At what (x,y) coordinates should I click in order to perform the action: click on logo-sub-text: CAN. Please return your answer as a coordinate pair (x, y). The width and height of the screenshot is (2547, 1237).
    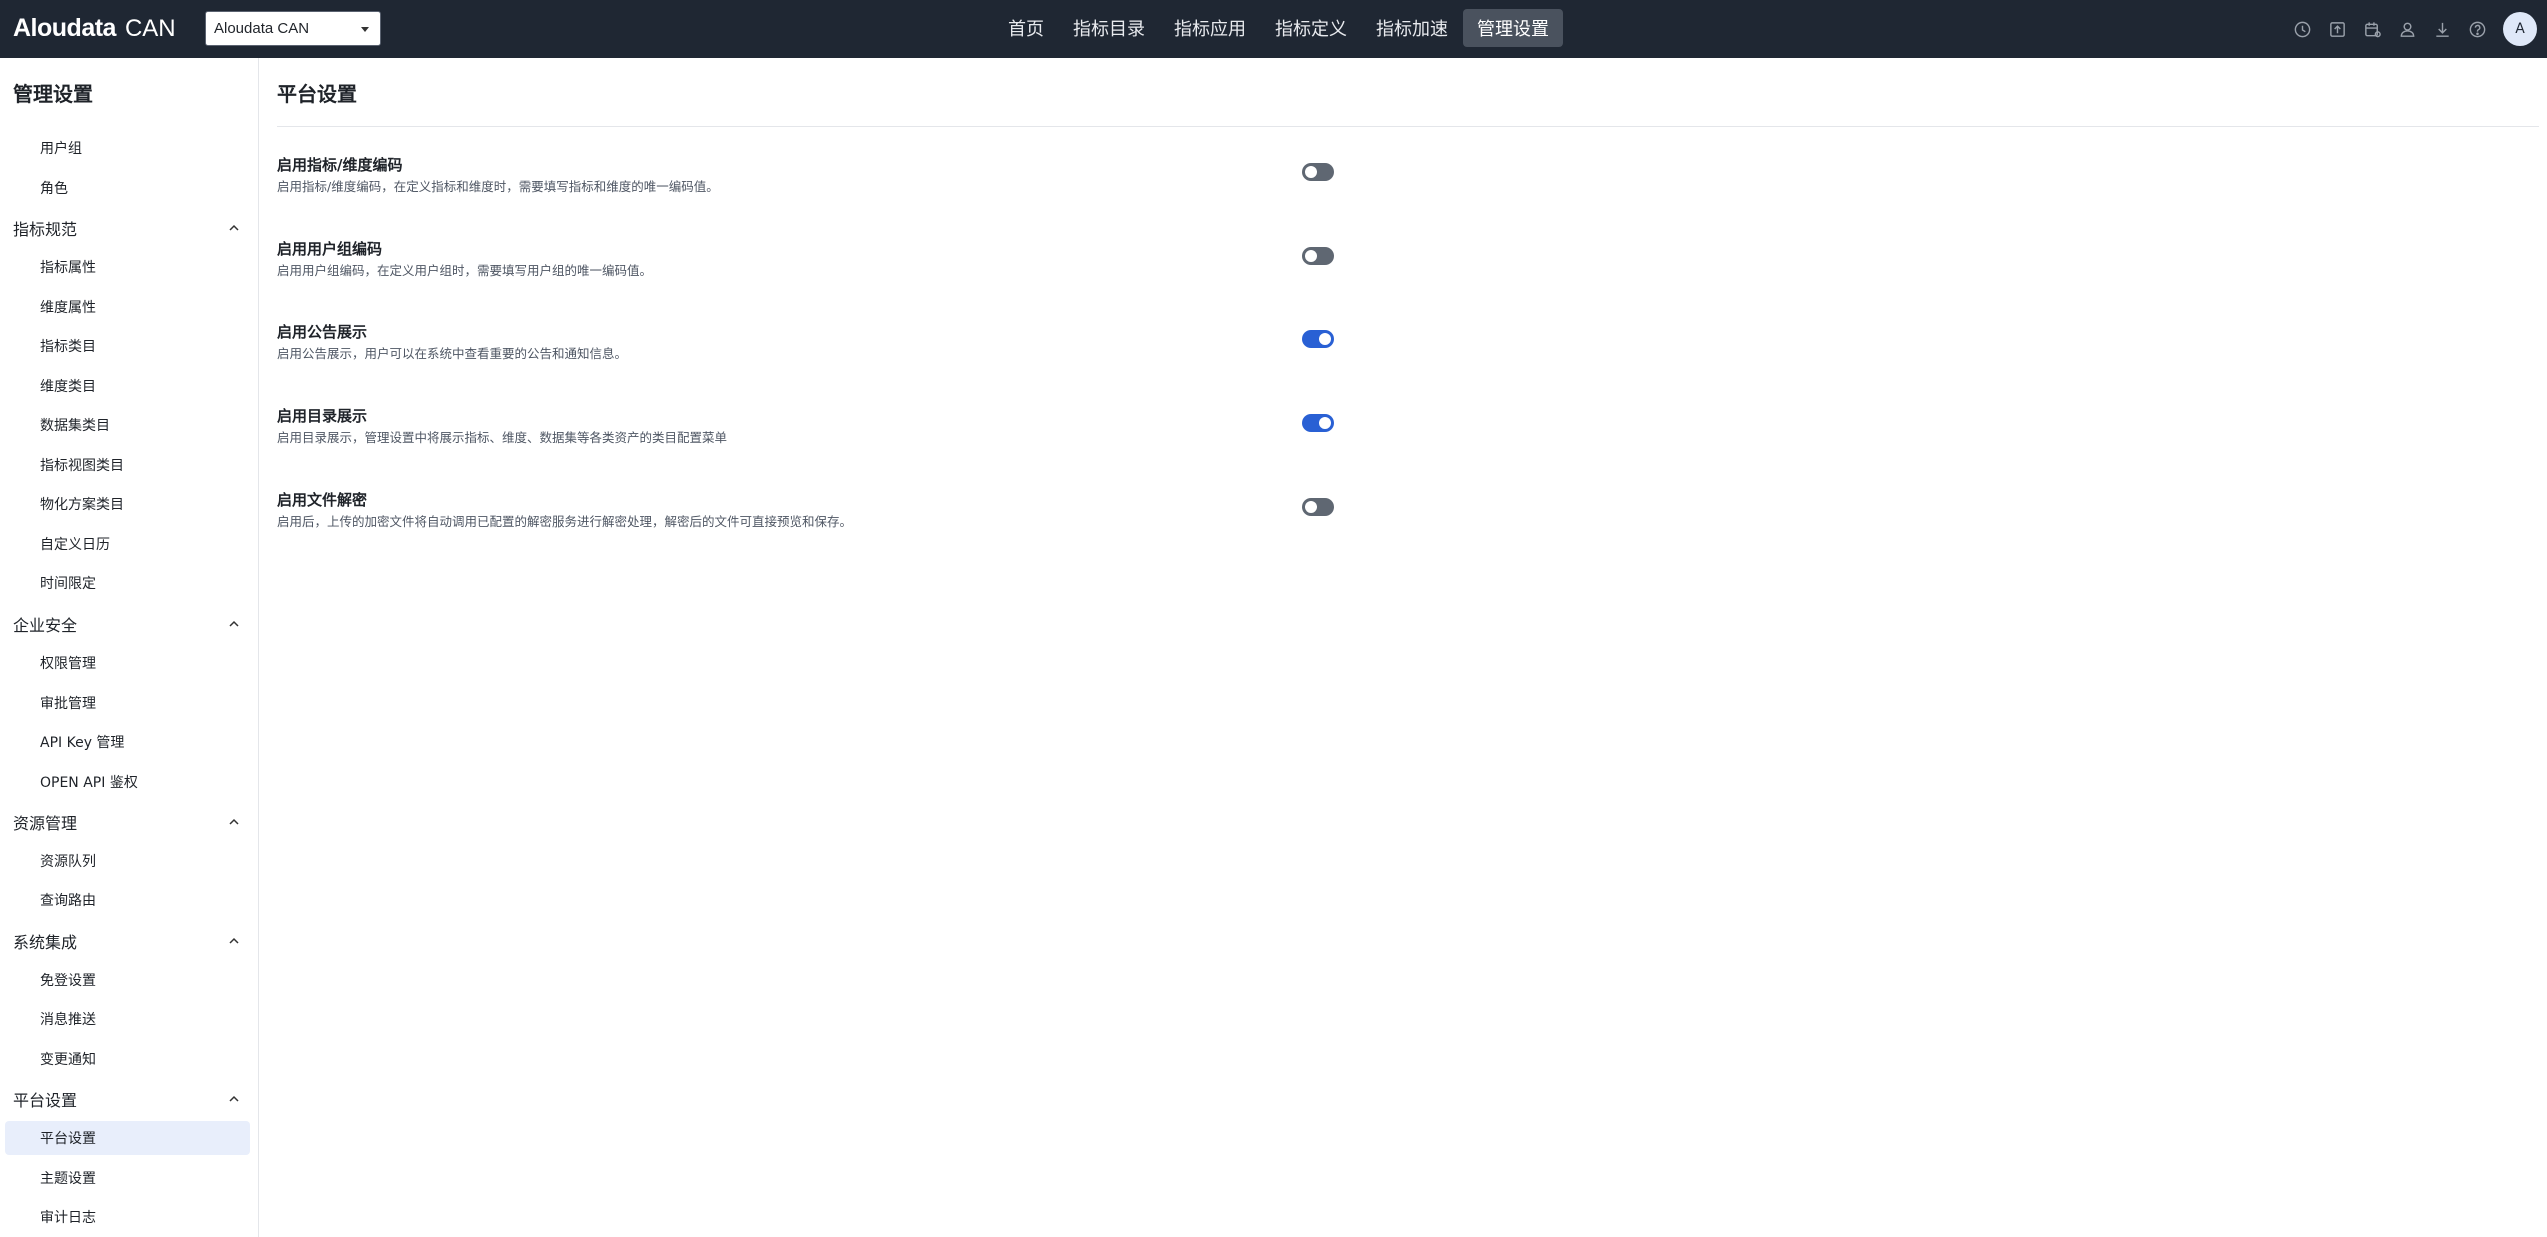
    Looking at the image, I should click on (150, 28).